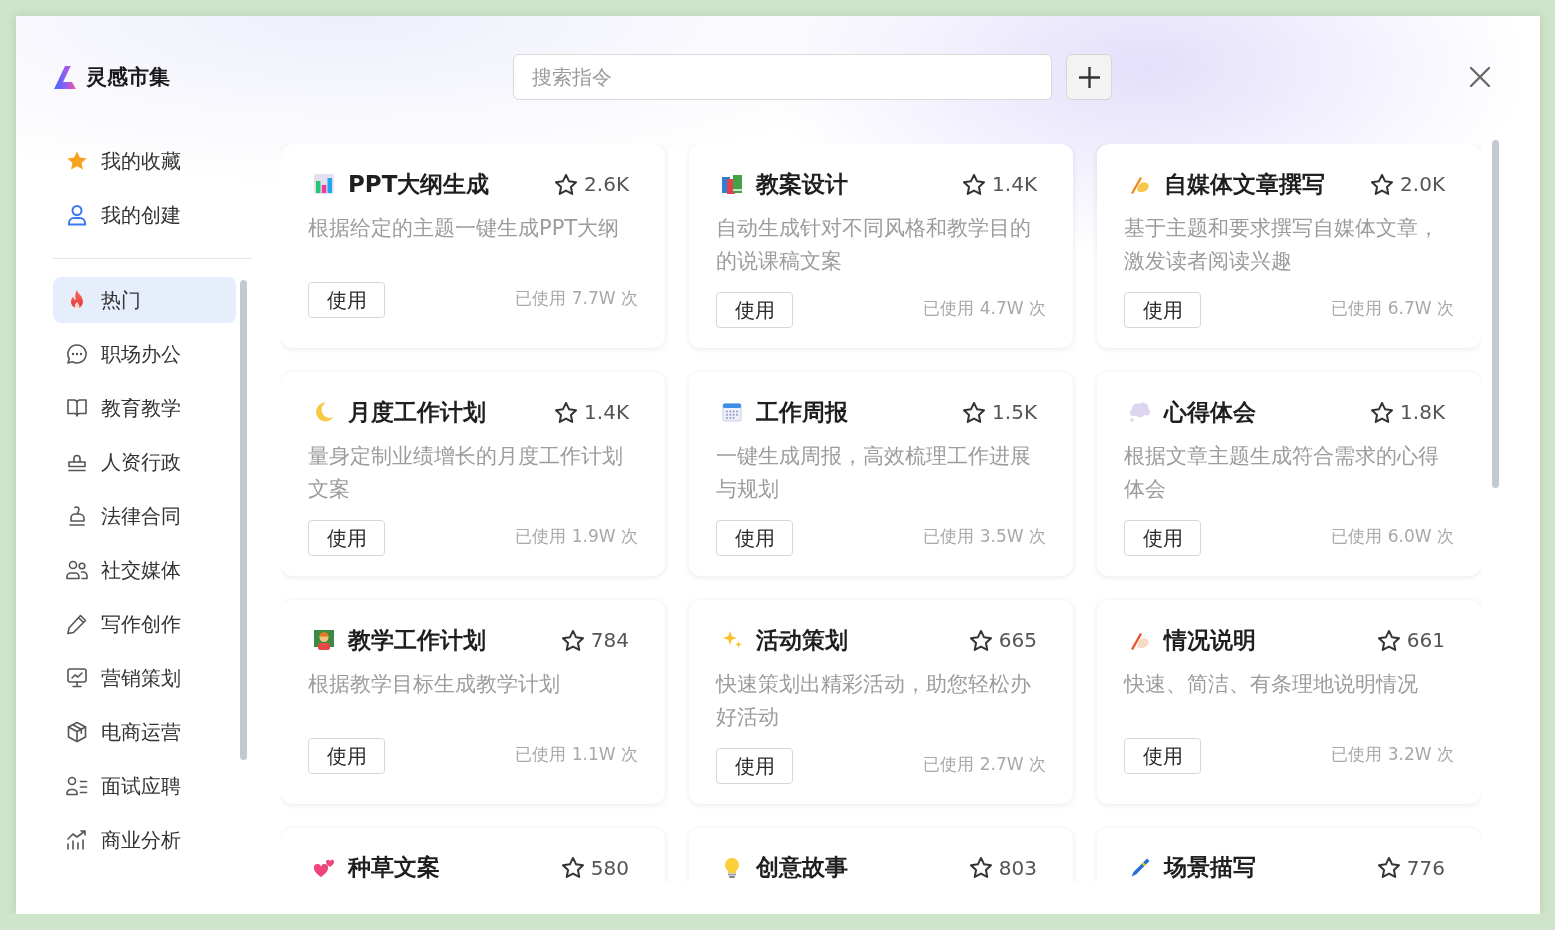 This screenshot has width=1555, height=930. What do you see at coordinates (144, 300) in the screenshot?
I see `sidebar-item: 热门` at bounding box center [144, 300].